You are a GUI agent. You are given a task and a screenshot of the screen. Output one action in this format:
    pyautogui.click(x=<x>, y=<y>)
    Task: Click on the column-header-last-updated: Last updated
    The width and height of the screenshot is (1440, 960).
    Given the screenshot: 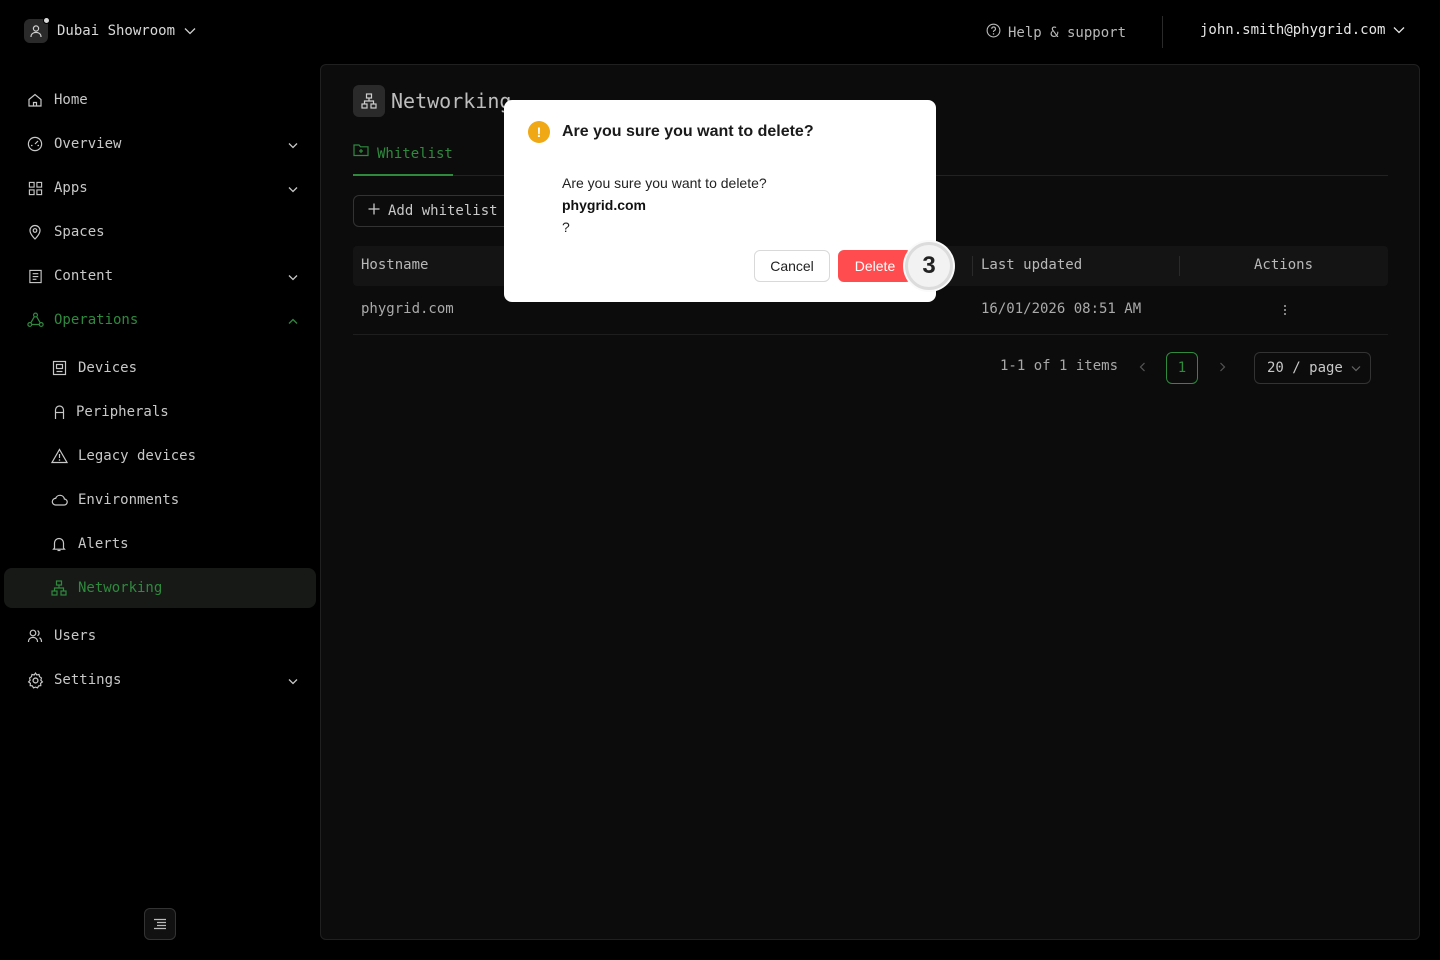 What is the action you would take?
    pyautogui.click(x=1031, y=265)
    